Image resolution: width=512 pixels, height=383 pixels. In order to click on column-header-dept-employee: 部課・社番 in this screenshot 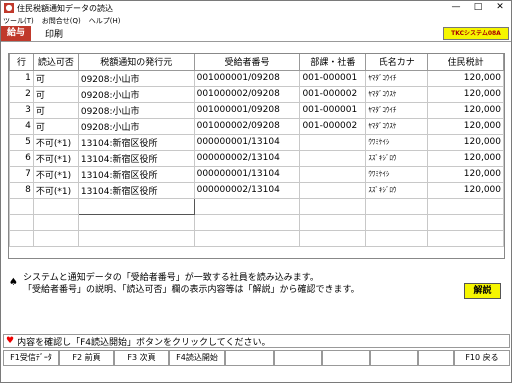, I will do `click(333, 62)`.